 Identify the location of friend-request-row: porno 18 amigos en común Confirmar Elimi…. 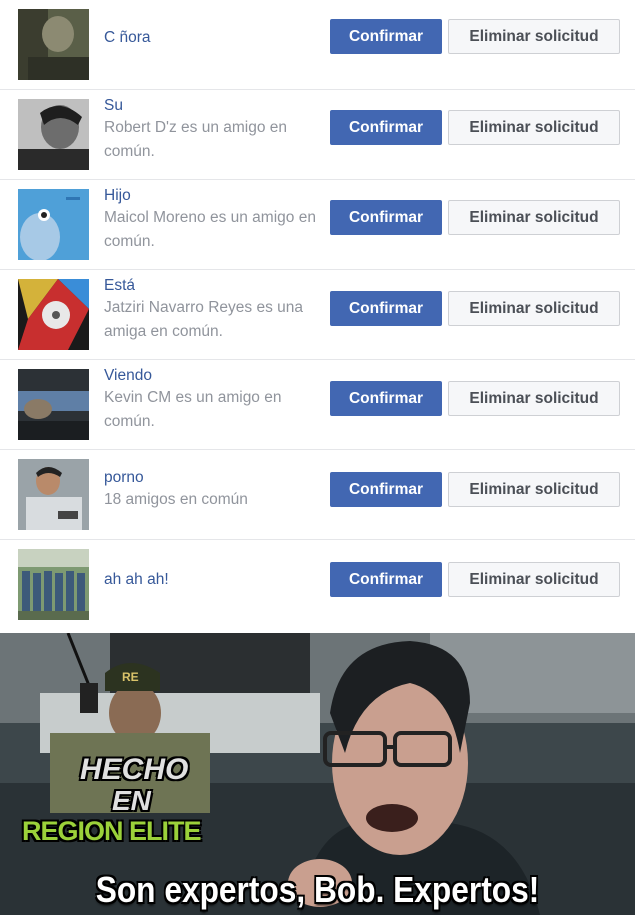
(317, 495).